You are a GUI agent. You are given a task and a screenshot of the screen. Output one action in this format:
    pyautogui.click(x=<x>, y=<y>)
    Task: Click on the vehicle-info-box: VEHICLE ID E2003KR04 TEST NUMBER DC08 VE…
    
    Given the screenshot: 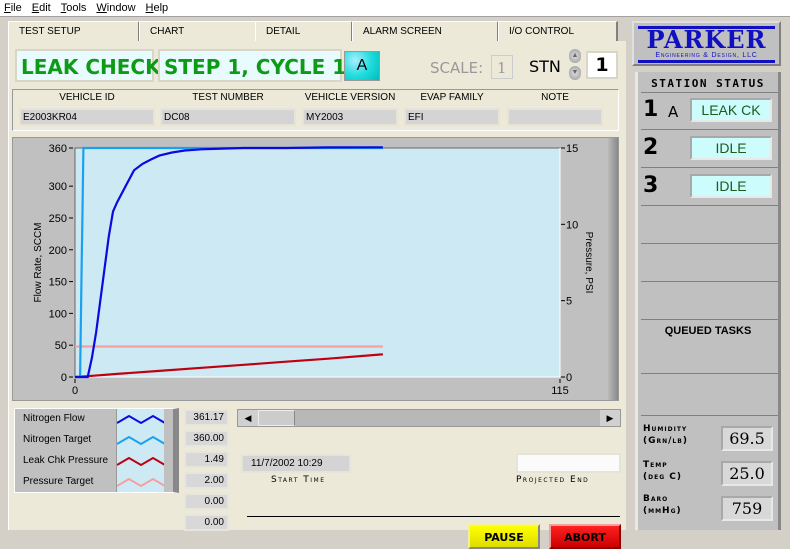 What is the action you would take?
    pyautogui.click(x=315, y=110)
    